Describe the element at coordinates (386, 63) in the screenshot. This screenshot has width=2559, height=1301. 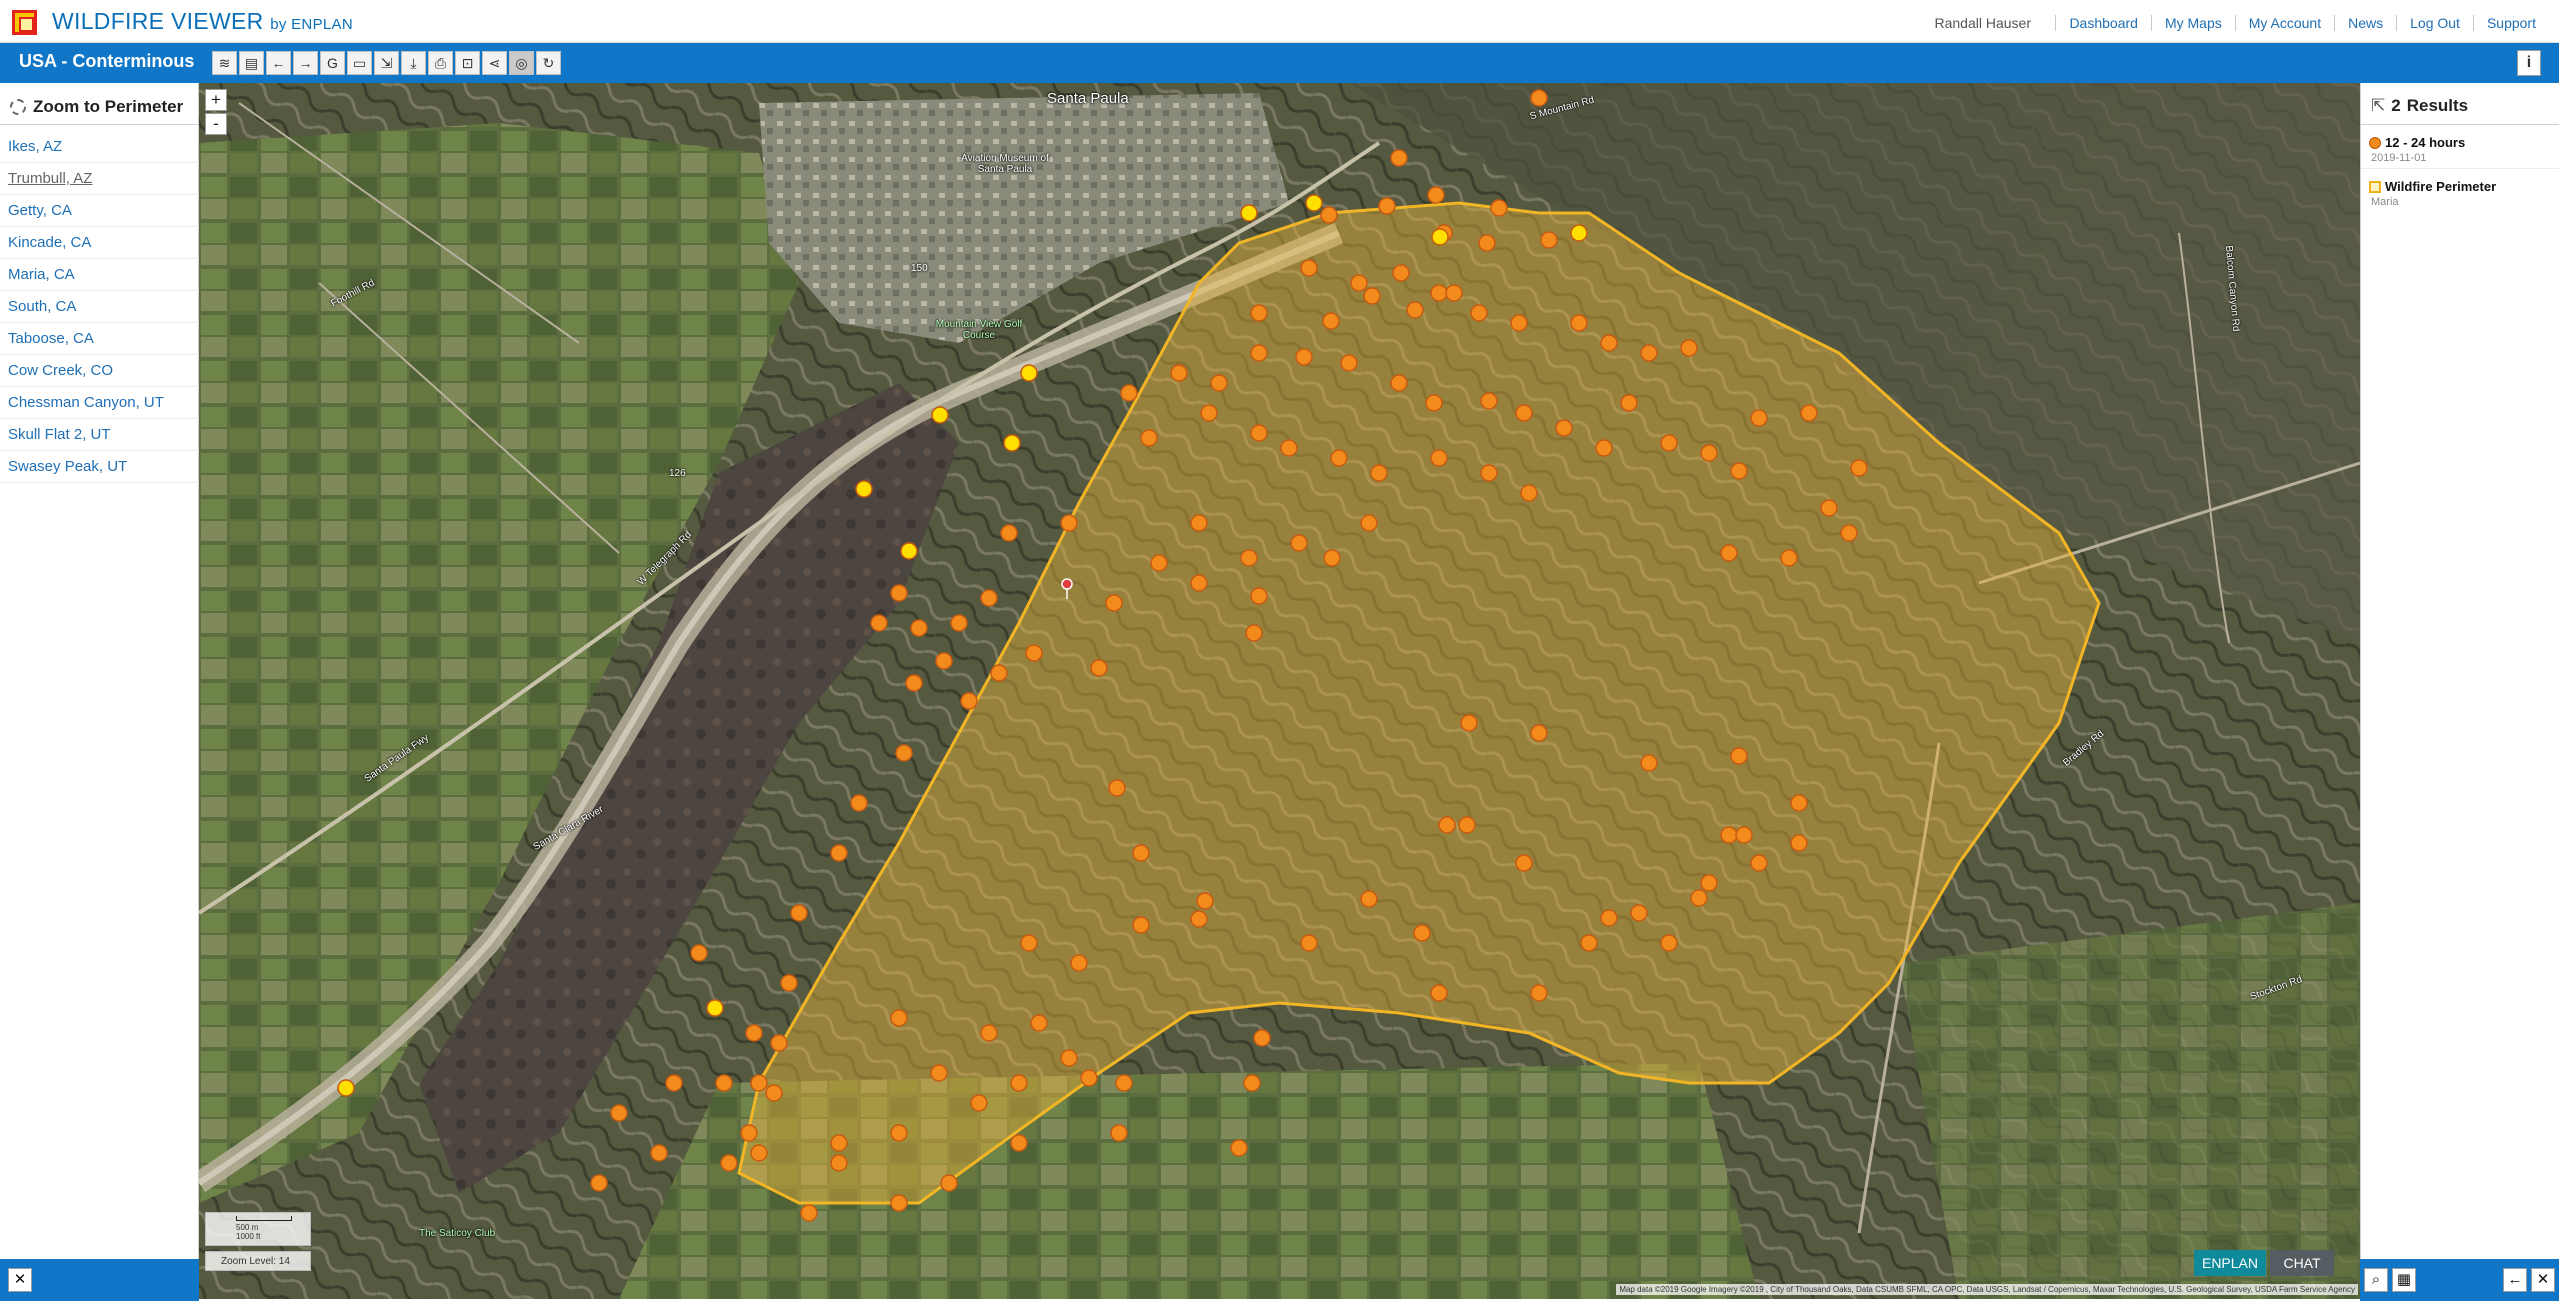
I see `select-button: ⇲` at that location.